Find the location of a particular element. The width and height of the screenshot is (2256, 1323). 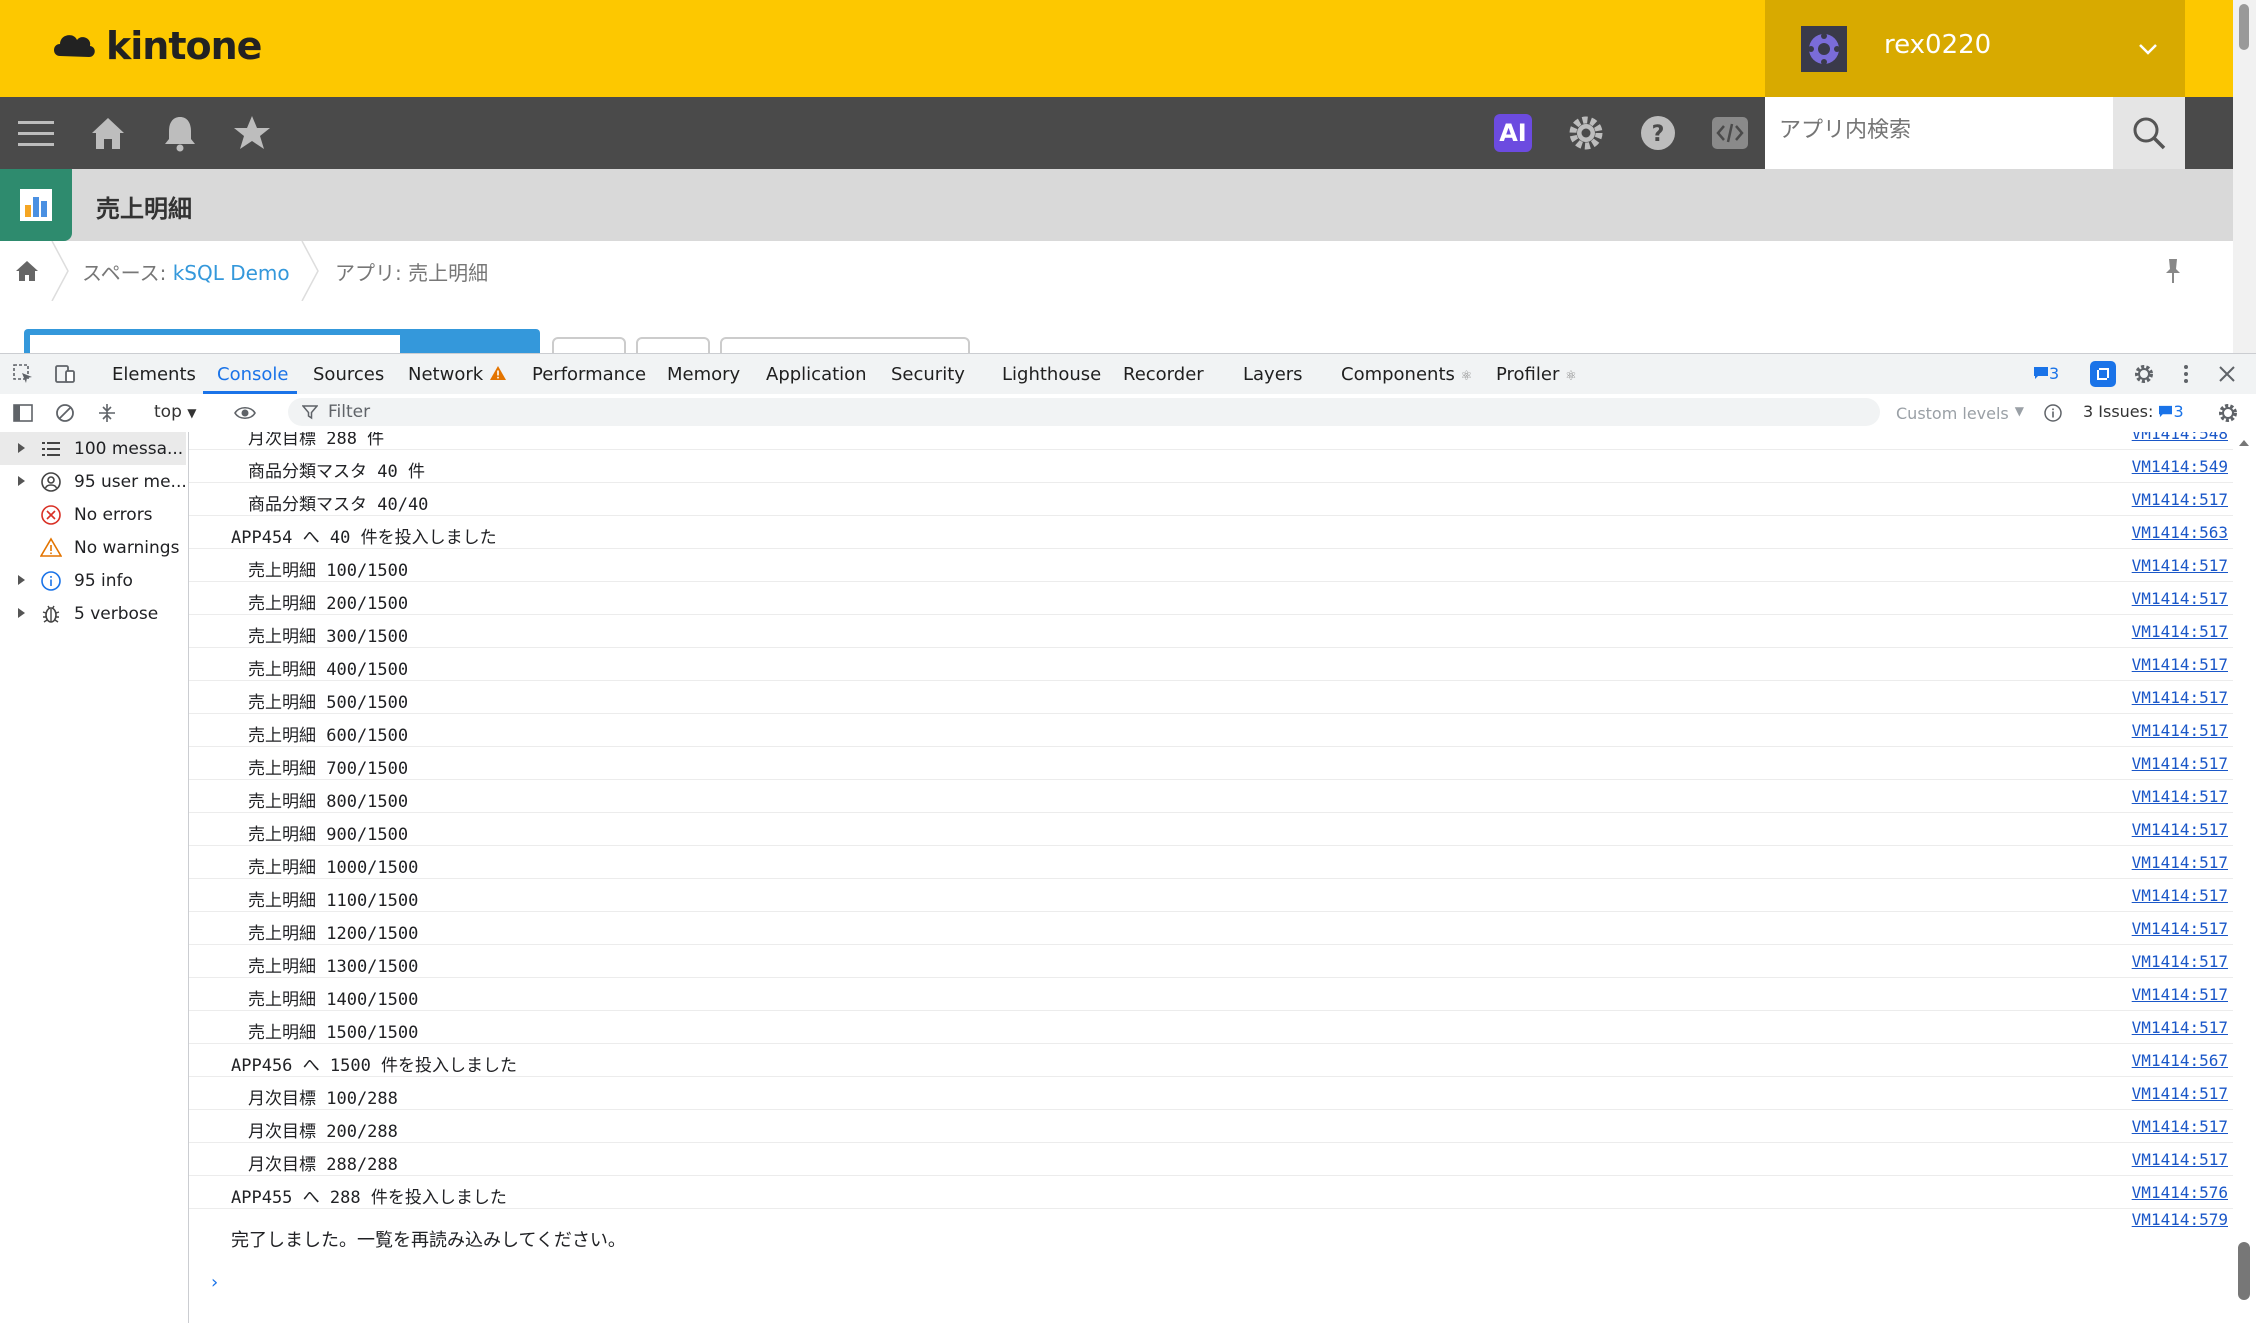

pin-icon is located at coordinates (2173, 271).